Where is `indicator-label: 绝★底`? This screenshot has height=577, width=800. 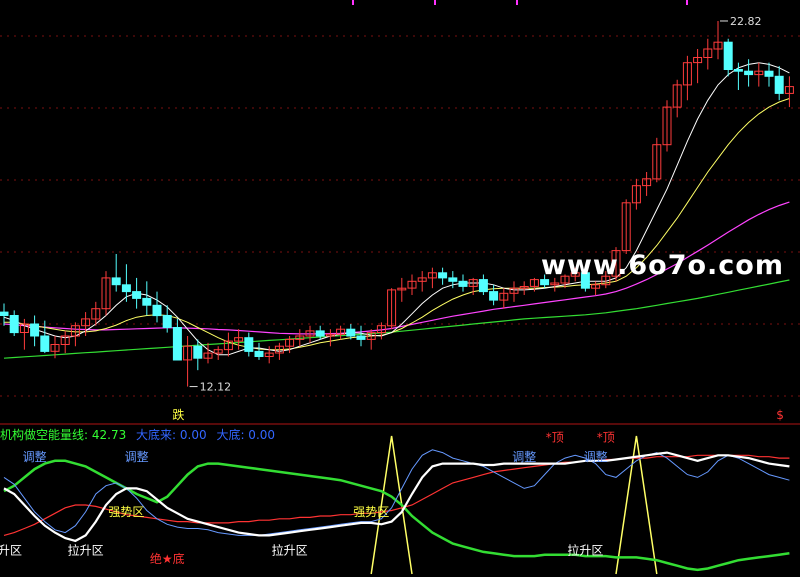 indicator-label: 绝★底 is located at coordinates (167, 558).